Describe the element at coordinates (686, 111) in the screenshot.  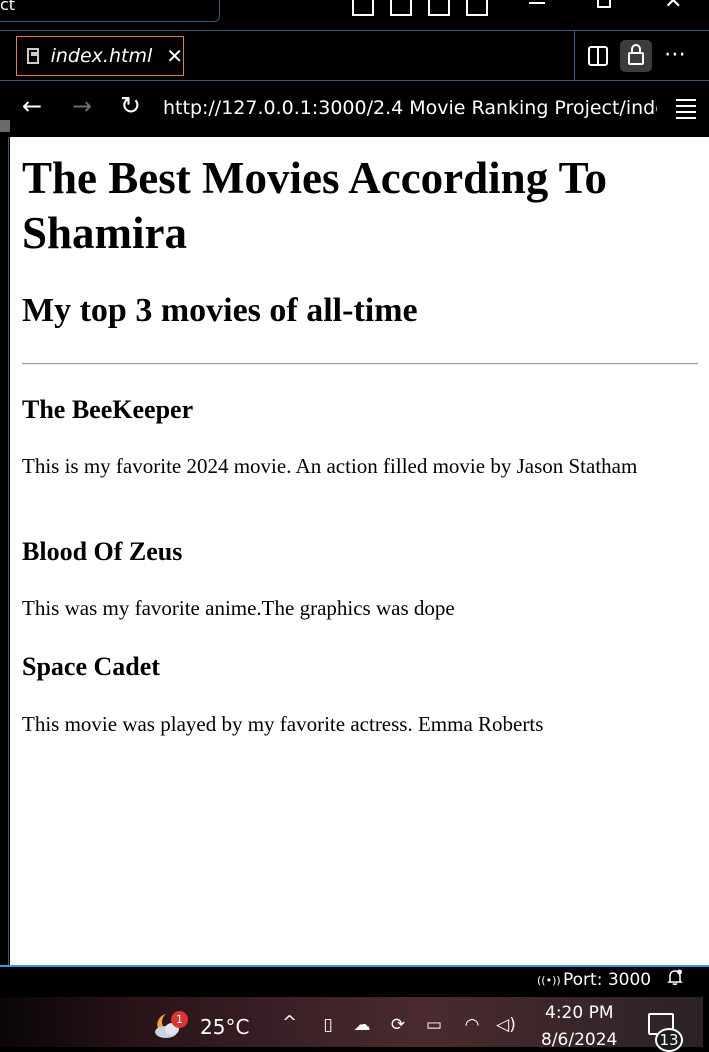
I see `hamburger-menu-icon` at that location.